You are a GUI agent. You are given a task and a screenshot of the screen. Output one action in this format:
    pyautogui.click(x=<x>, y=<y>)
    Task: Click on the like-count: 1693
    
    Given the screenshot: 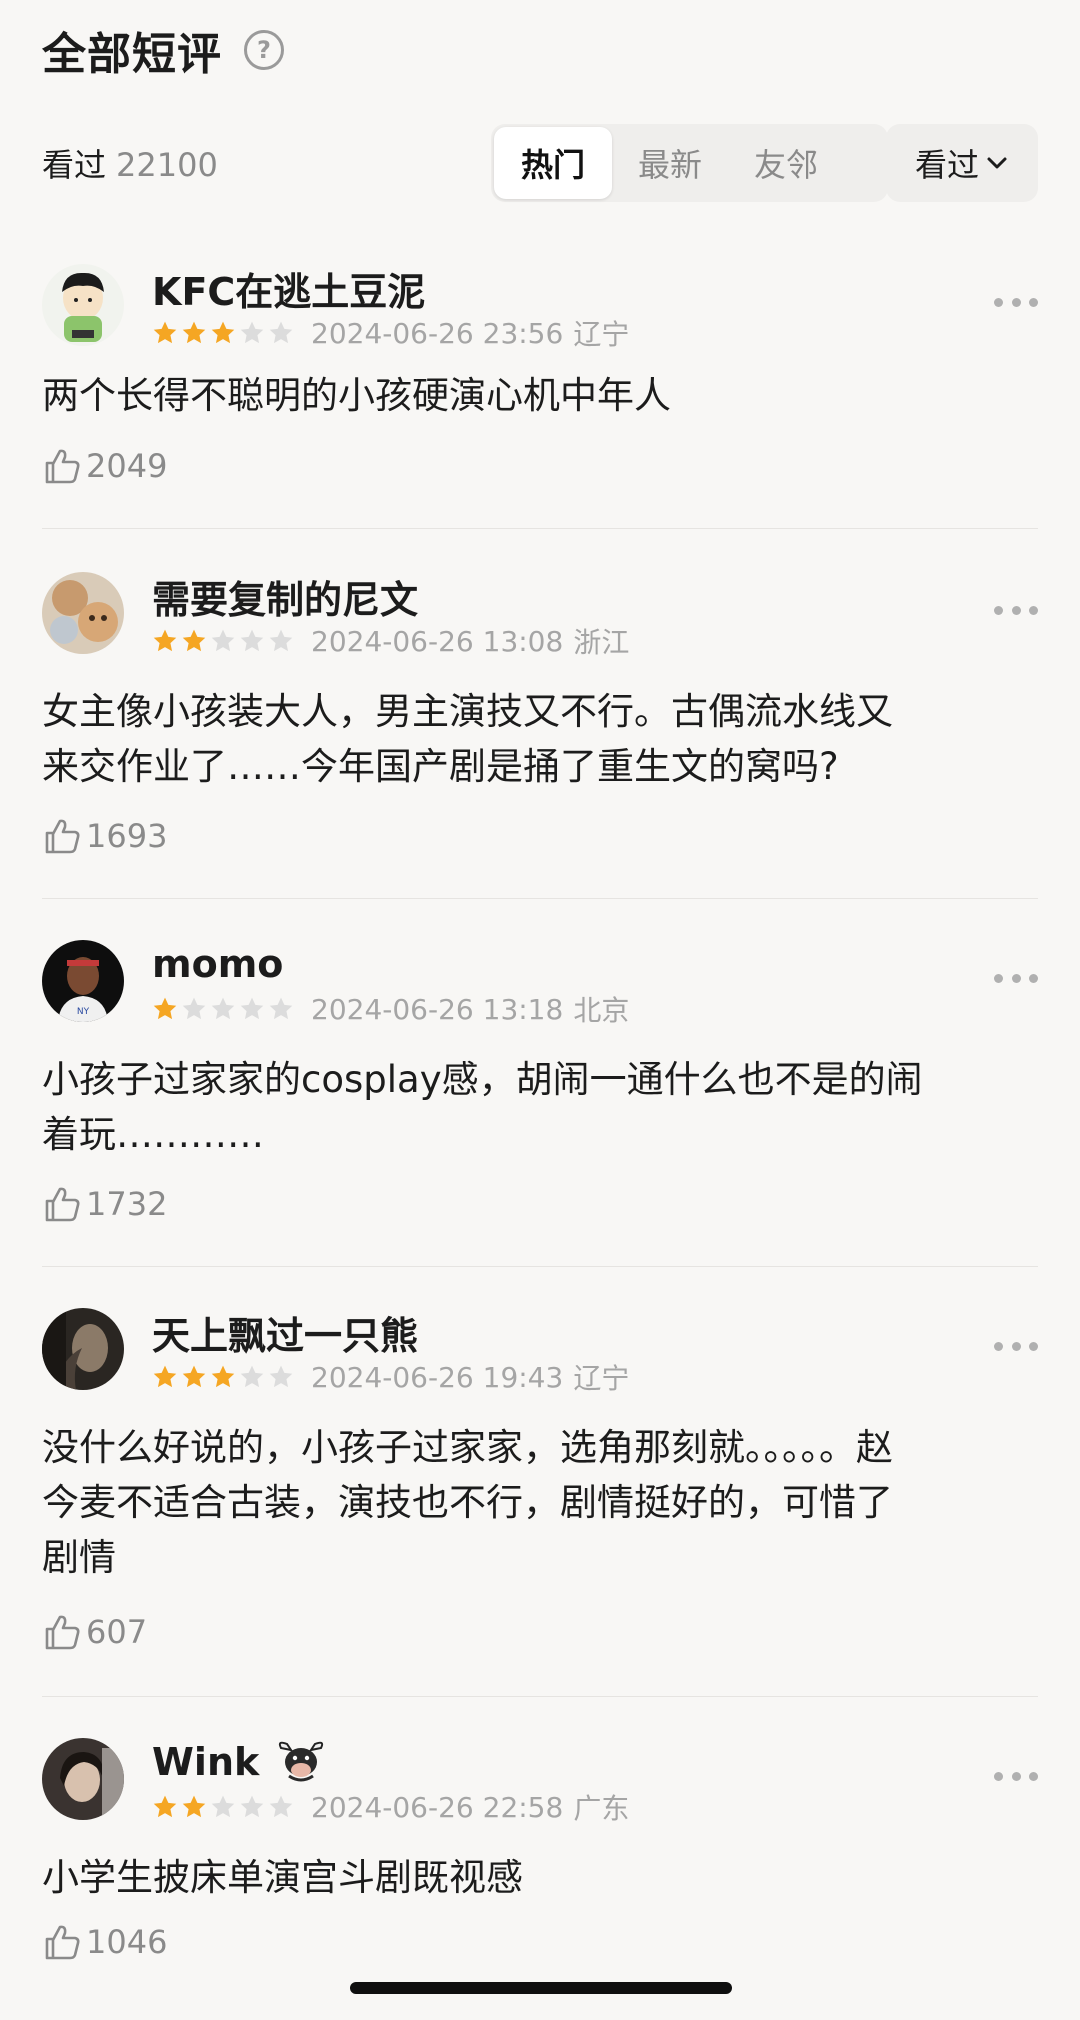 What is the action you would take?
    pyautogui.click(x=127, y=836)
    